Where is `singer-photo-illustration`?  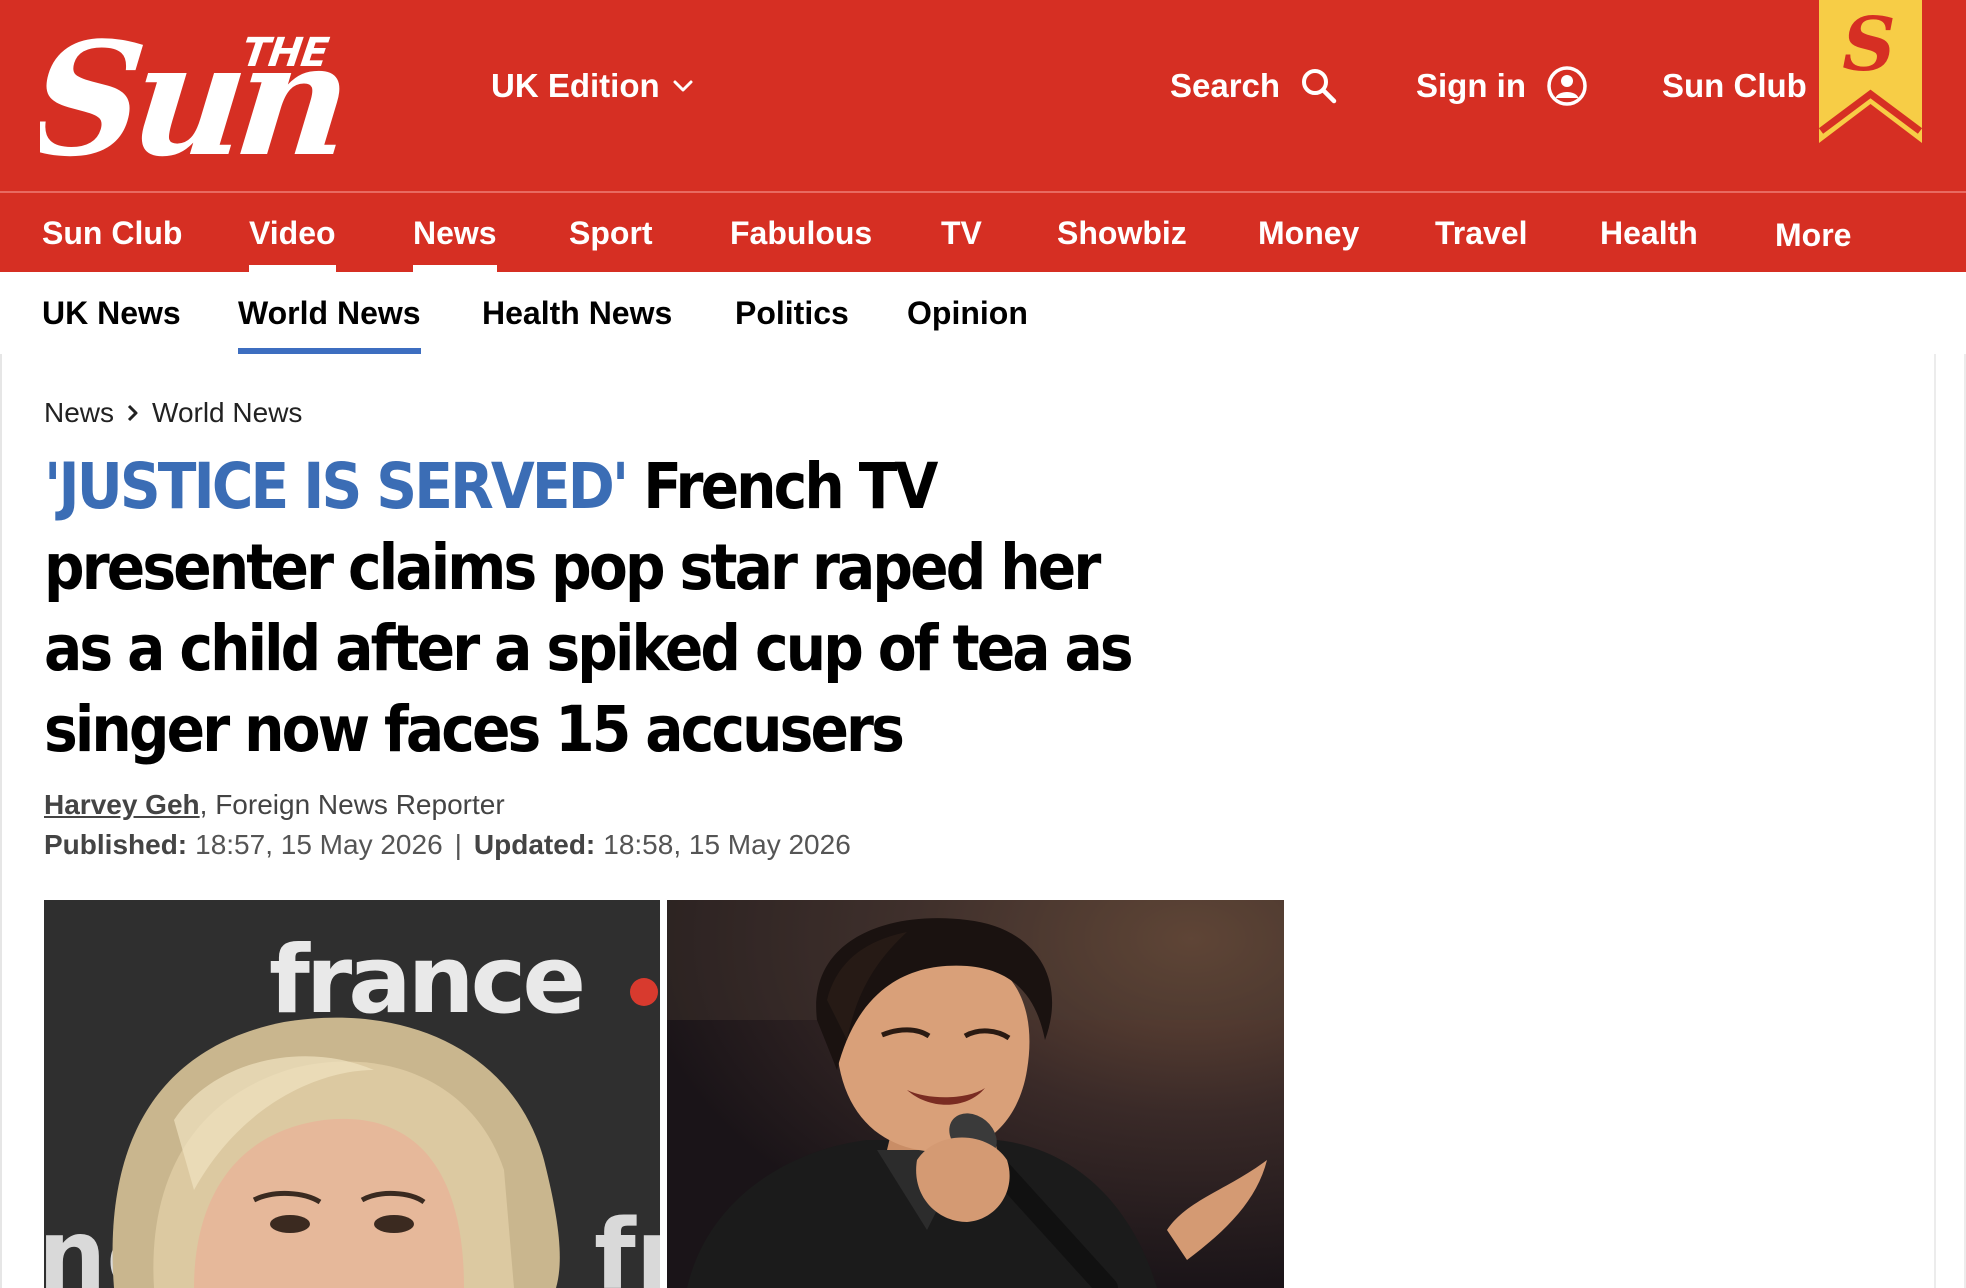
singer-photo-illustration is located at coordinates (975, 1094).